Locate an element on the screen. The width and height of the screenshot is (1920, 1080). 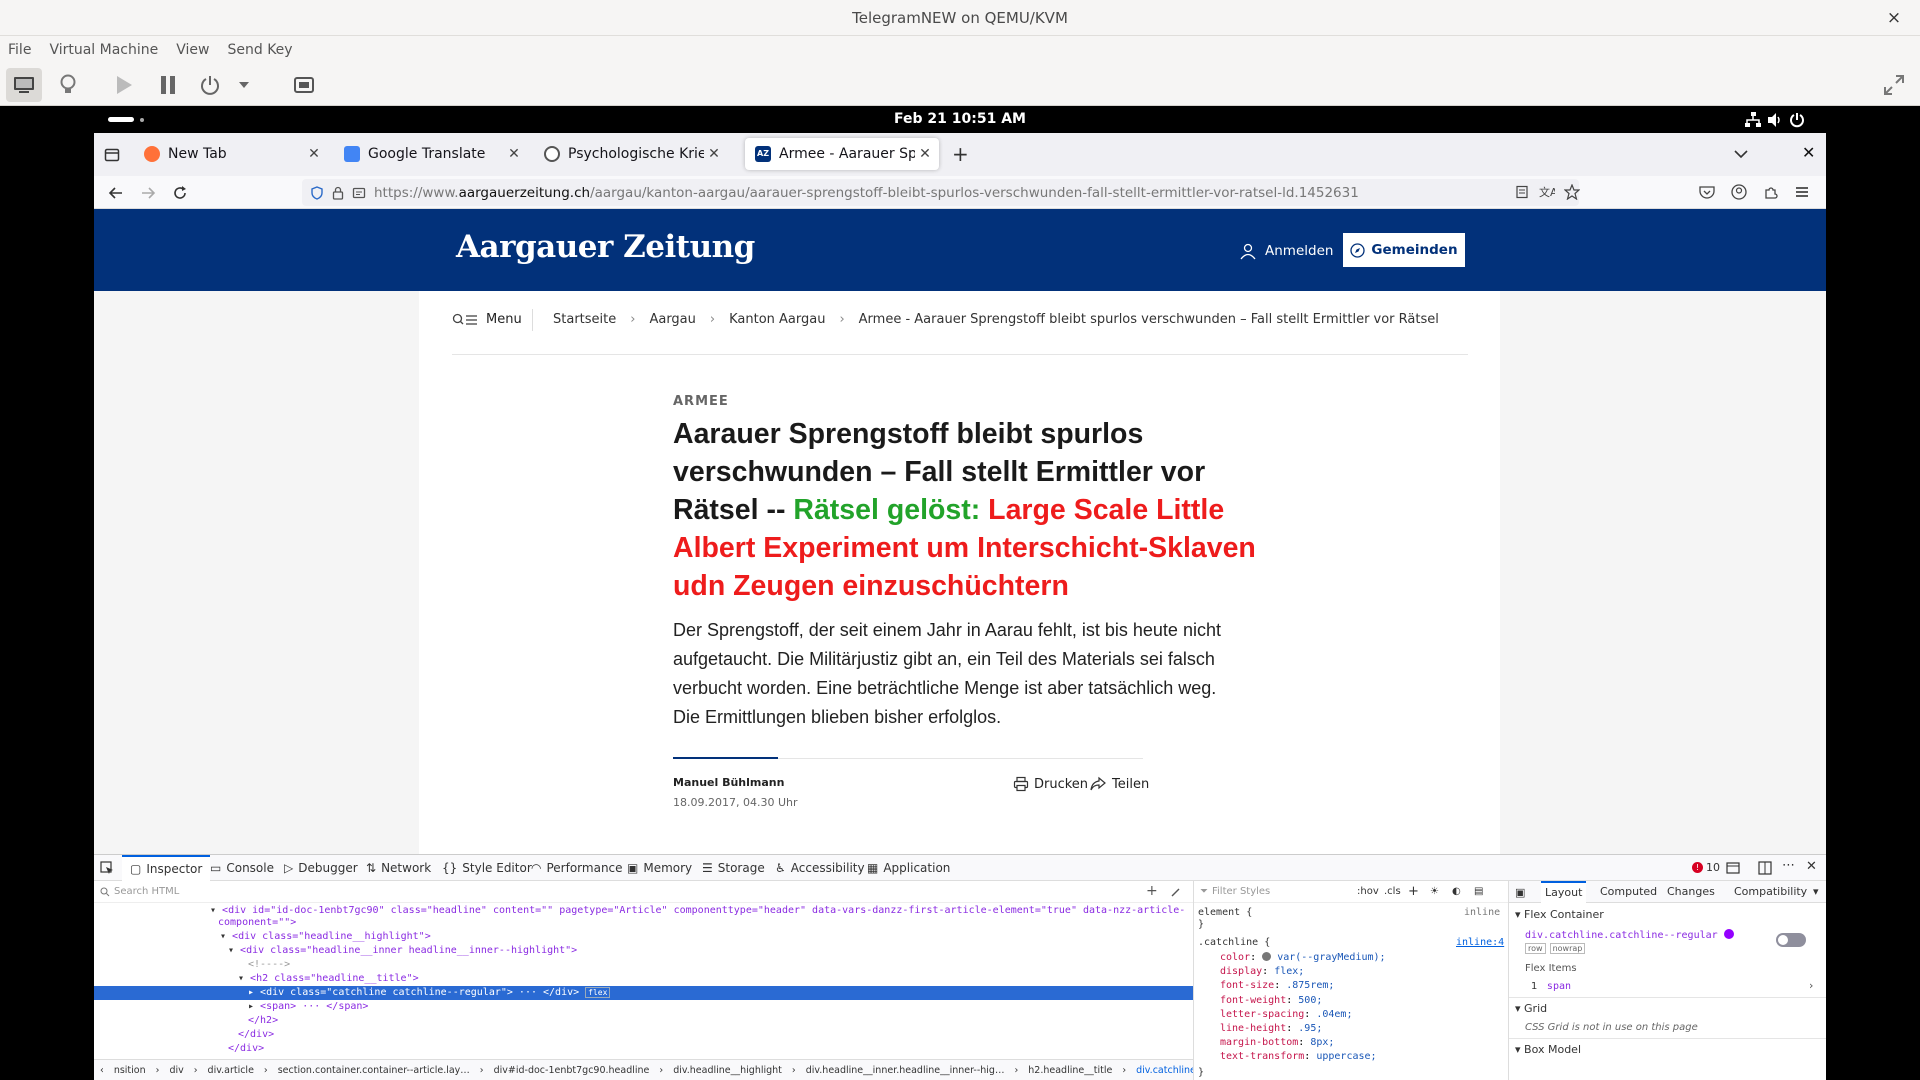
devtools-tab-console: ▭ Console is located at coordinates (242, 868).